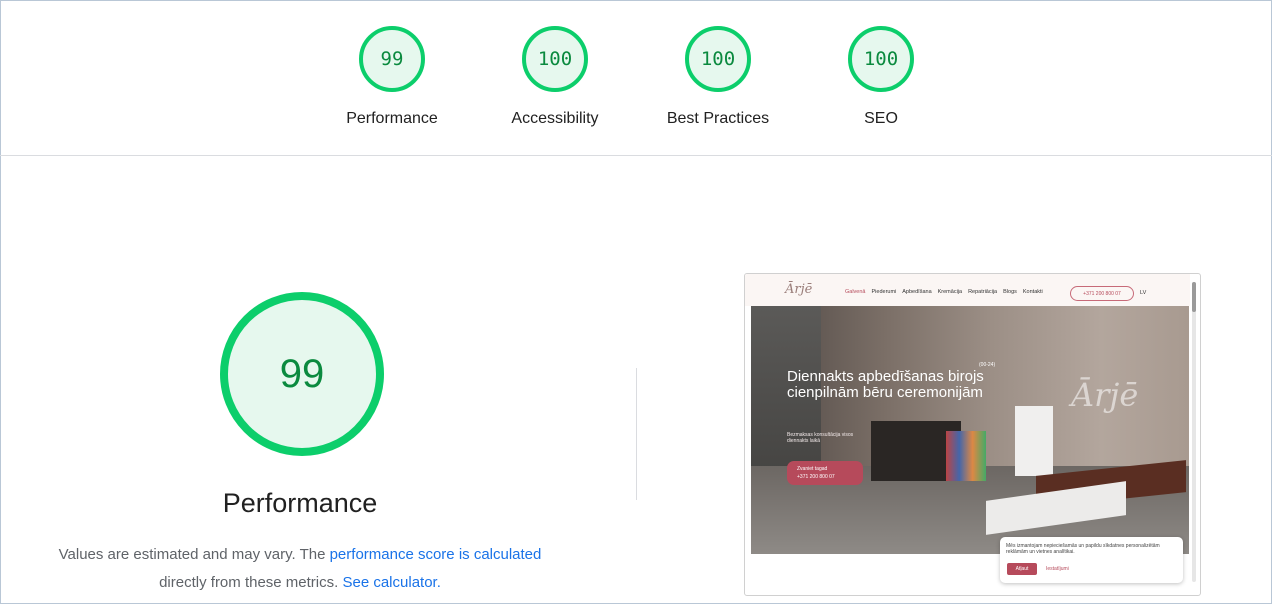 The height and width of the screenshot is (604, 1272). Describe the element at coordinates (917, 292) in the screenshot. I see `nav-item: Apbedīšana` at that location.